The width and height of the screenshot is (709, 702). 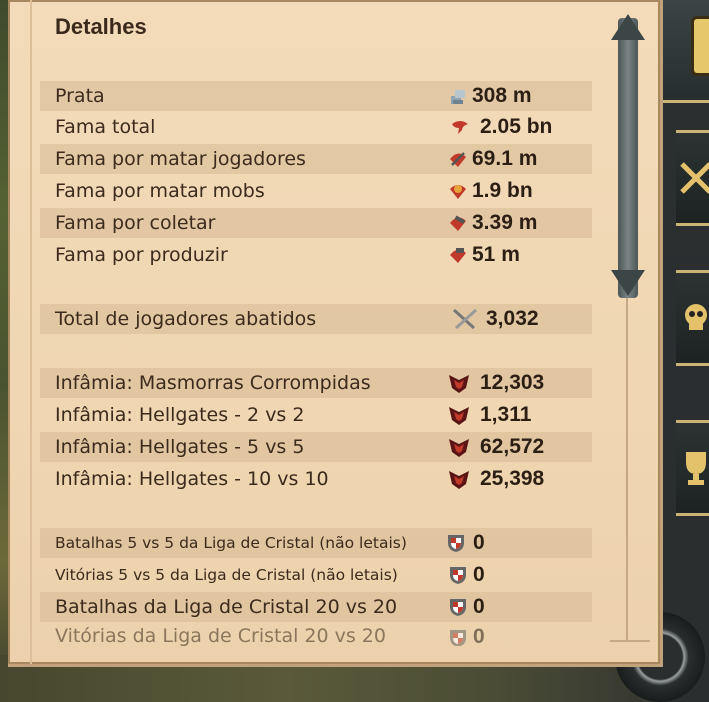 I want to click on stat-label: Vitórias da Liga de Cristal 20 vs 20, so click(x=220, y=635).